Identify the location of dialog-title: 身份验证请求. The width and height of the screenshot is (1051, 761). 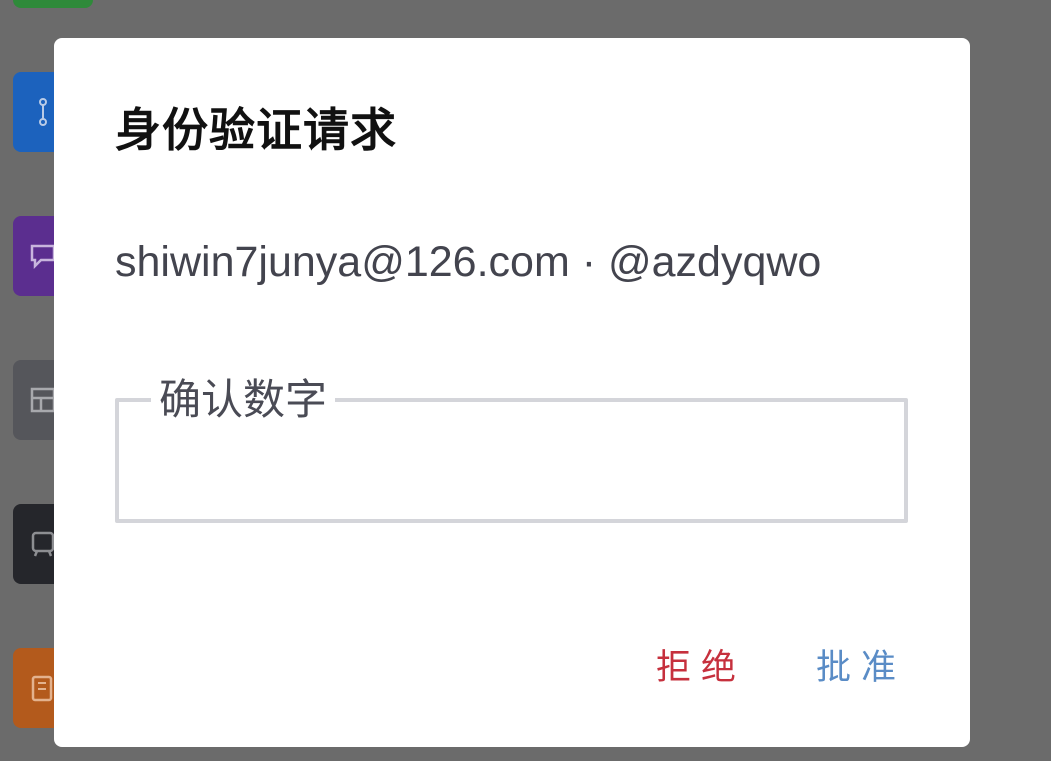
(256, 130).